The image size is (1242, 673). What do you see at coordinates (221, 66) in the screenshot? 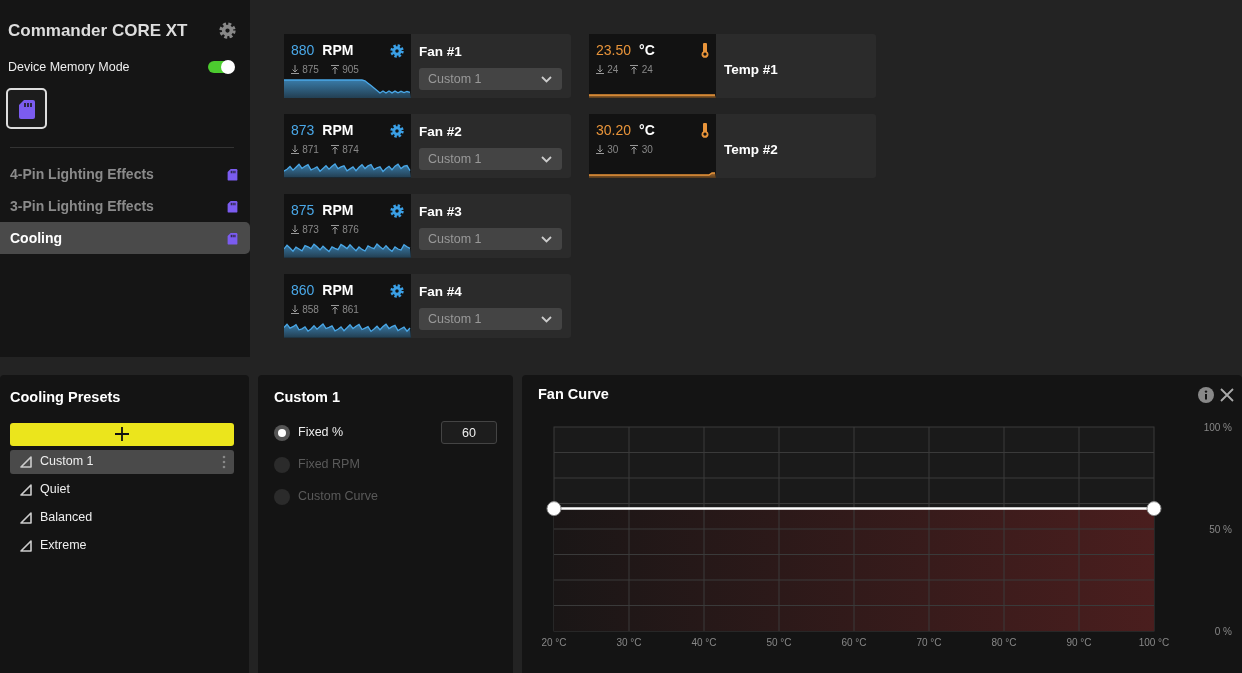
I see `toggle-switch` at bounding box center [221, 66].